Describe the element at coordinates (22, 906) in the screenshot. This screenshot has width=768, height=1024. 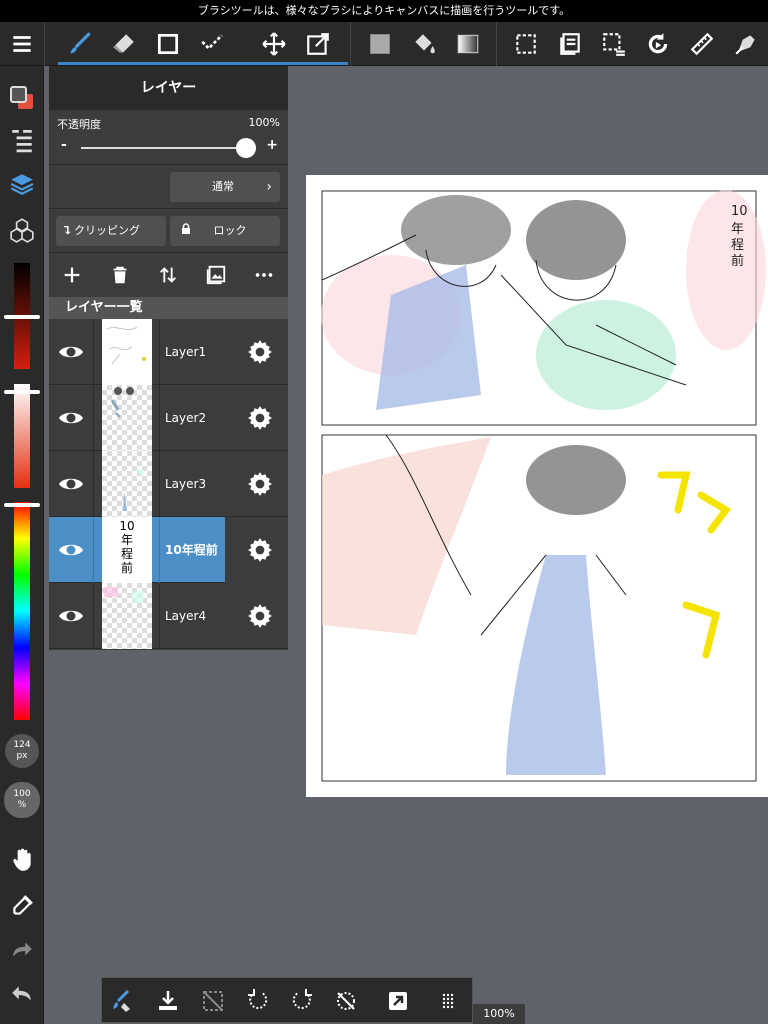
I see `eyedropper-button` at that location.